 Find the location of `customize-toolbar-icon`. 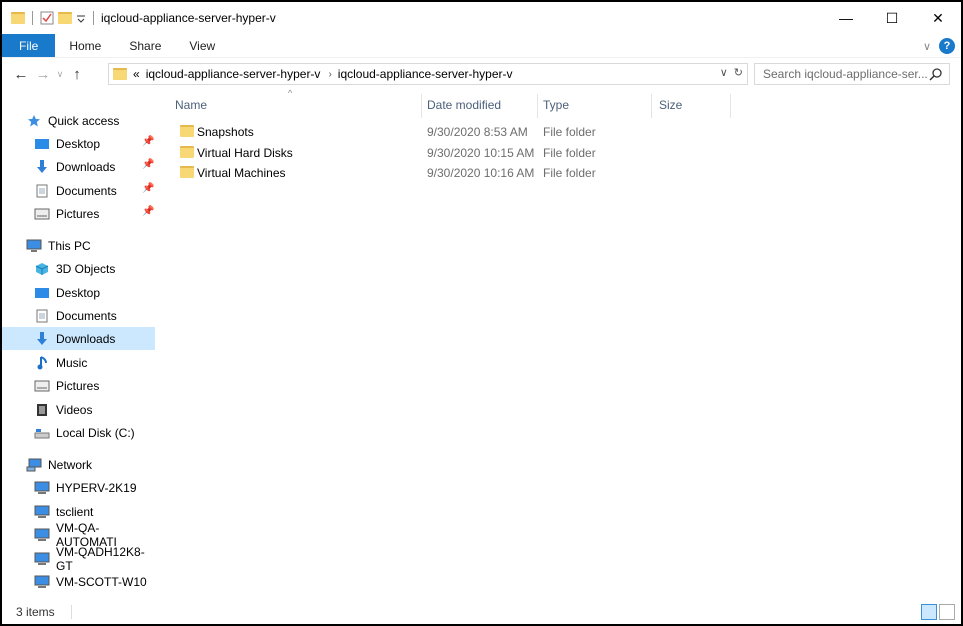

customize-toolbar-icon is located at coordinates (81, 18).